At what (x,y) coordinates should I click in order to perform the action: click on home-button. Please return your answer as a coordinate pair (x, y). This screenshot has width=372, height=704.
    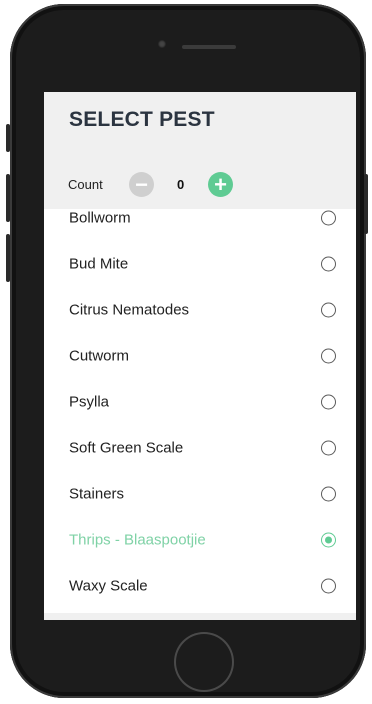
    Looking at the image, I should click on (204, 662).